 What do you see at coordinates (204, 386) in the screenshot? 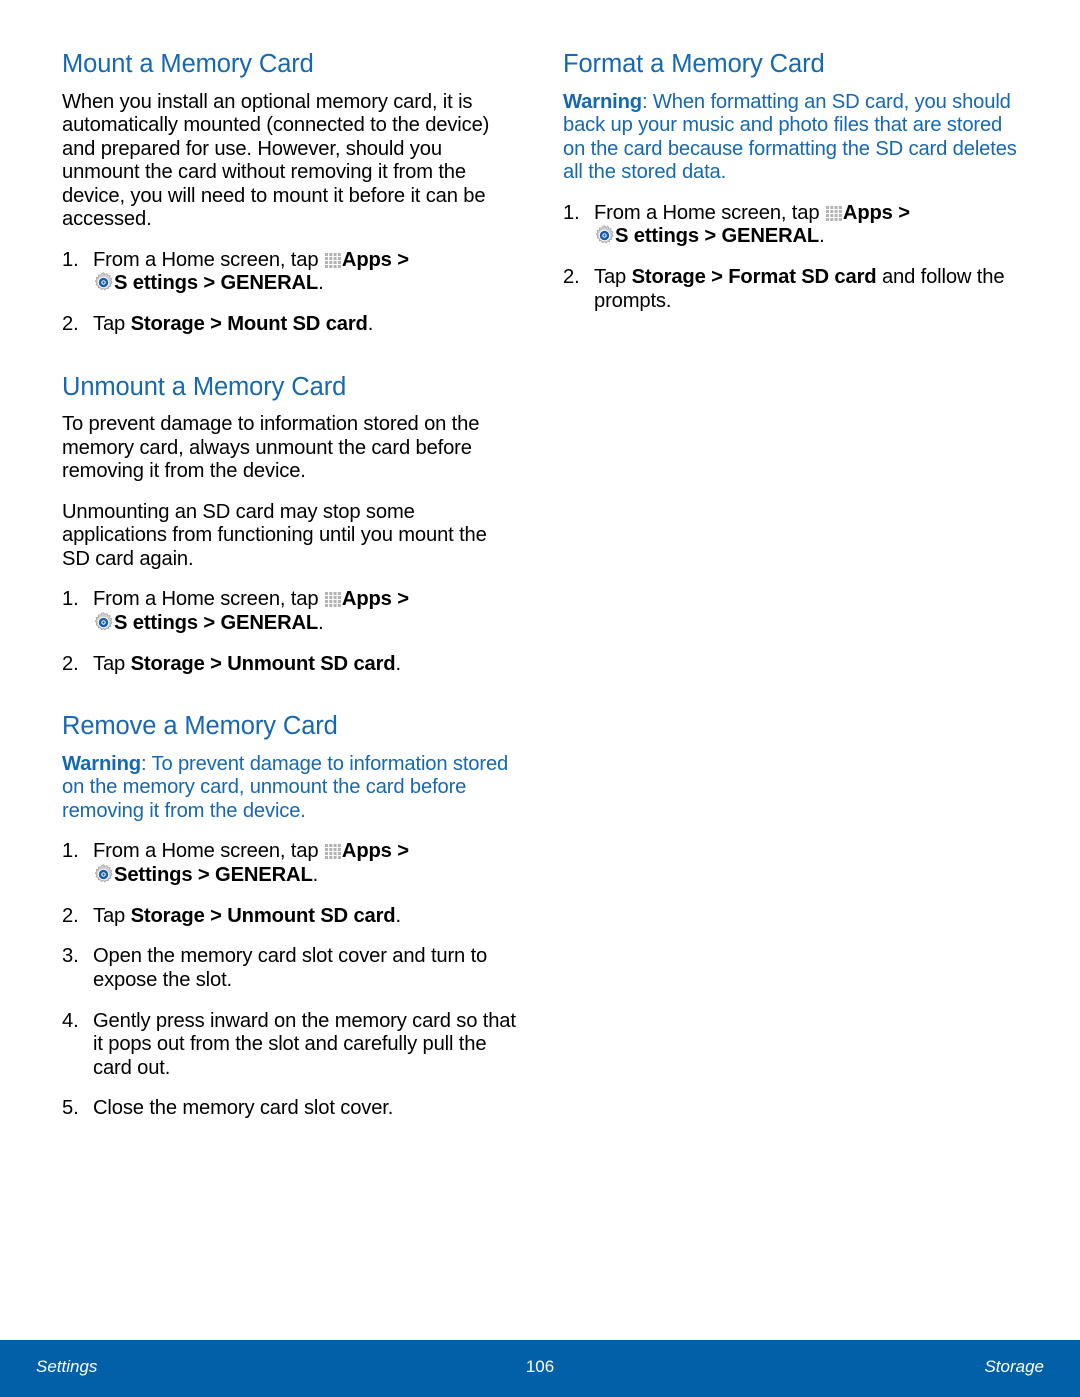
I see `heading-unmount-a-memory-card: Unmount a Memory Card` at bounding box center [204, 386].